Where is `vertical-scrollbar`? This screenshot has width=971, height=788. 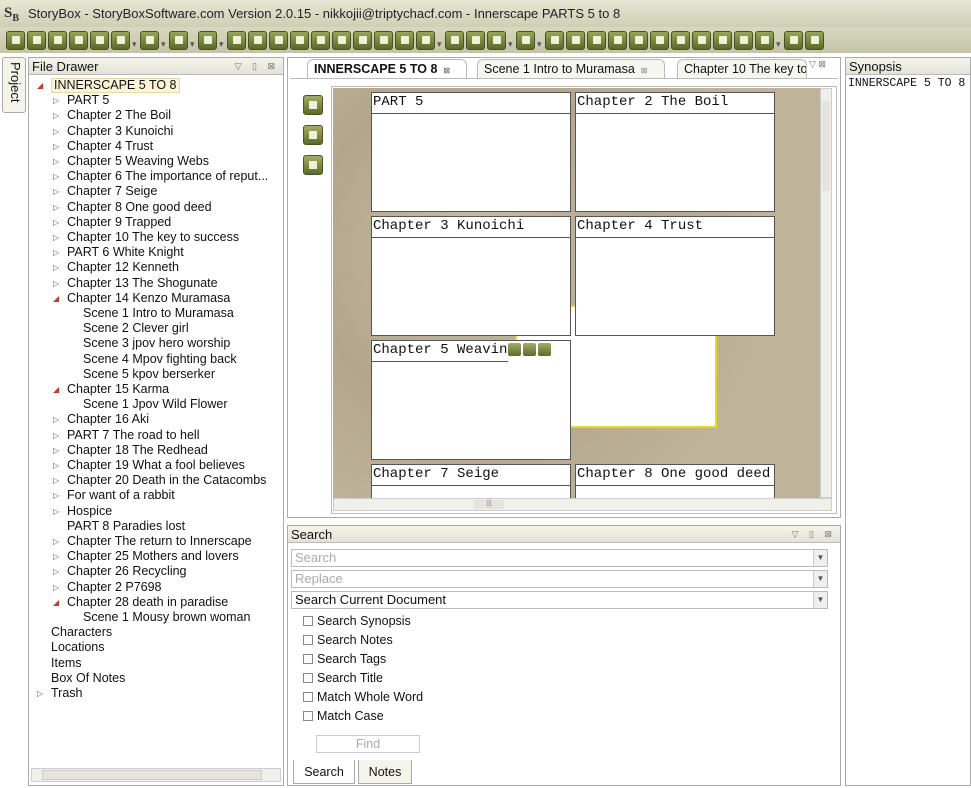 vertical-scrollbar is located at coordinates (826, 293).